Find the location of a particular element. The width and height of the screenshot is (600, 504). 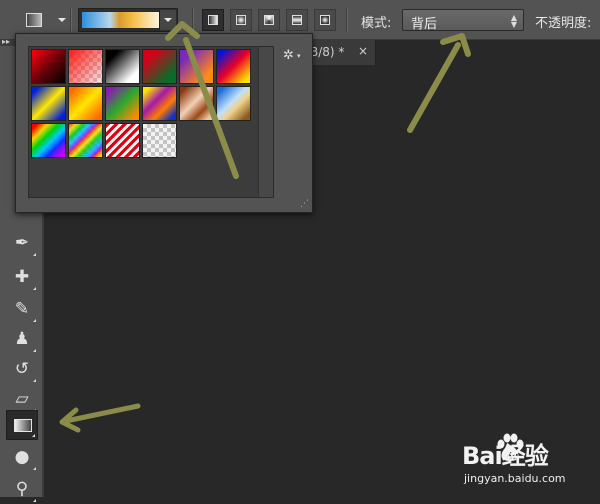

linear-gradient-icon is located at coordinates (213, 20).